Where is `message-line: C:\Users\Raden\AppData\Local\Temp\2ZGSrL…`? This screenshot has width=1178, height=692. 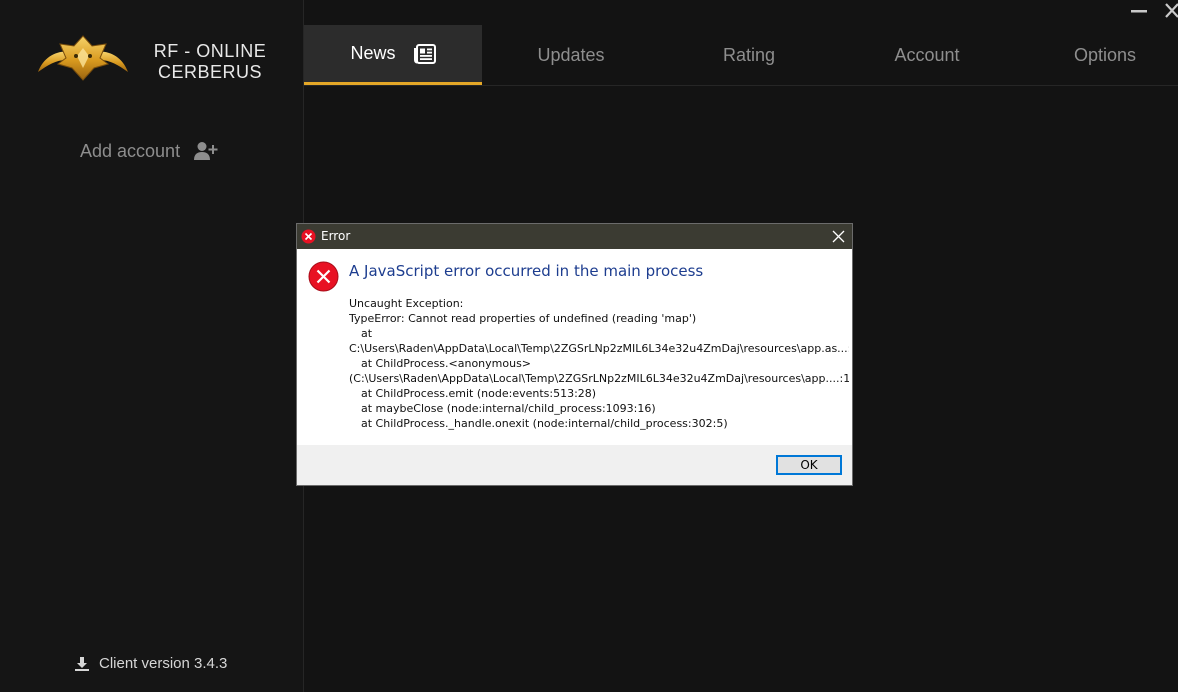 message-line: C:\Users\Raden\AppData\Local\Temp\2ZGSrL… is located at coordinates (599, 348).